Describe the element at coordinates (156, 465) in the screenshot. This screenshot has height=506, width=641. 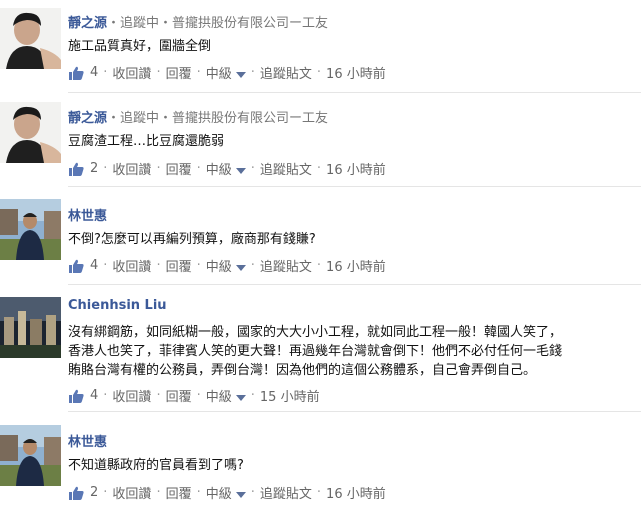
I see `comment-text: 不知道縣政府的官員看到了嗎?` at that location.